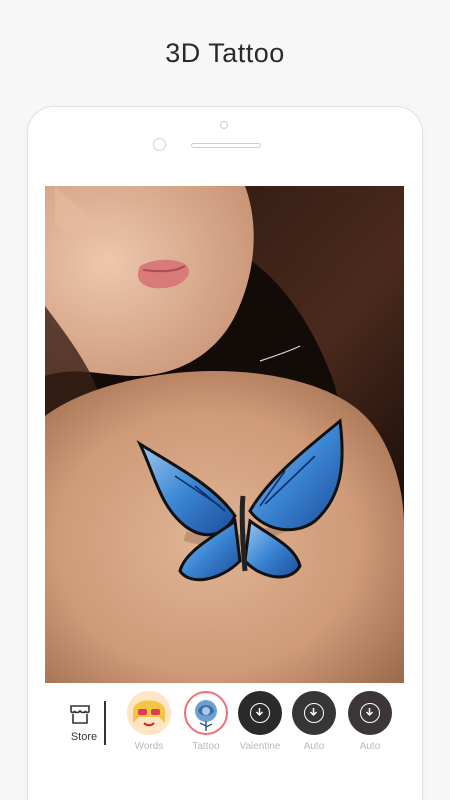 Image resolution: width=450 pixels, height=800 pixels. I want to click on blue-rose-thumbnail, so click(206, 713).